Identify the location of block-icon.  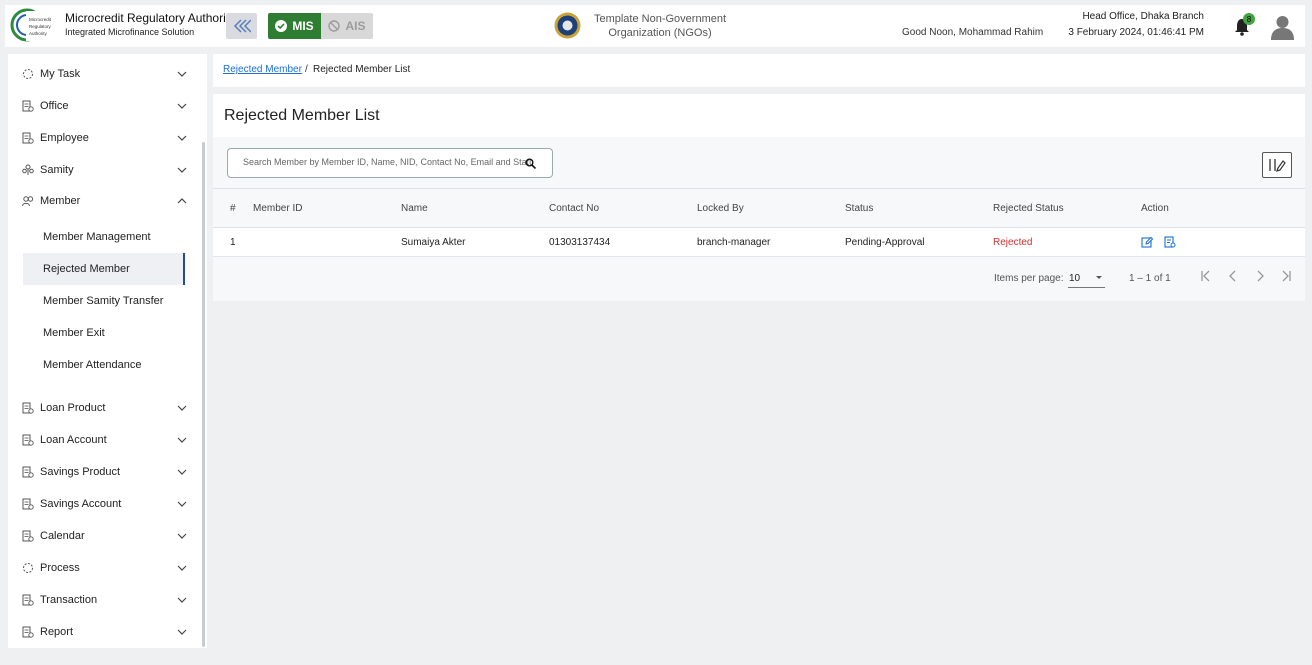
(334, 26).